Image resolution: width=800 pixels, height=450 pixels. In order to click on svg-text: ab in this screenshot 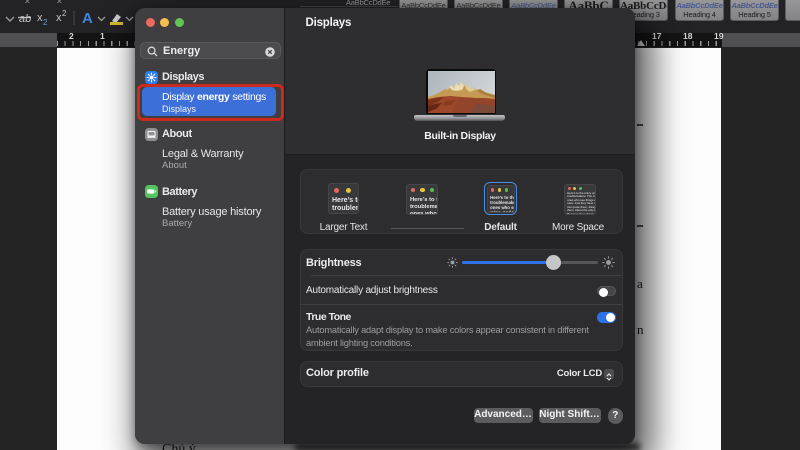, I will do `click(25, 19)`.